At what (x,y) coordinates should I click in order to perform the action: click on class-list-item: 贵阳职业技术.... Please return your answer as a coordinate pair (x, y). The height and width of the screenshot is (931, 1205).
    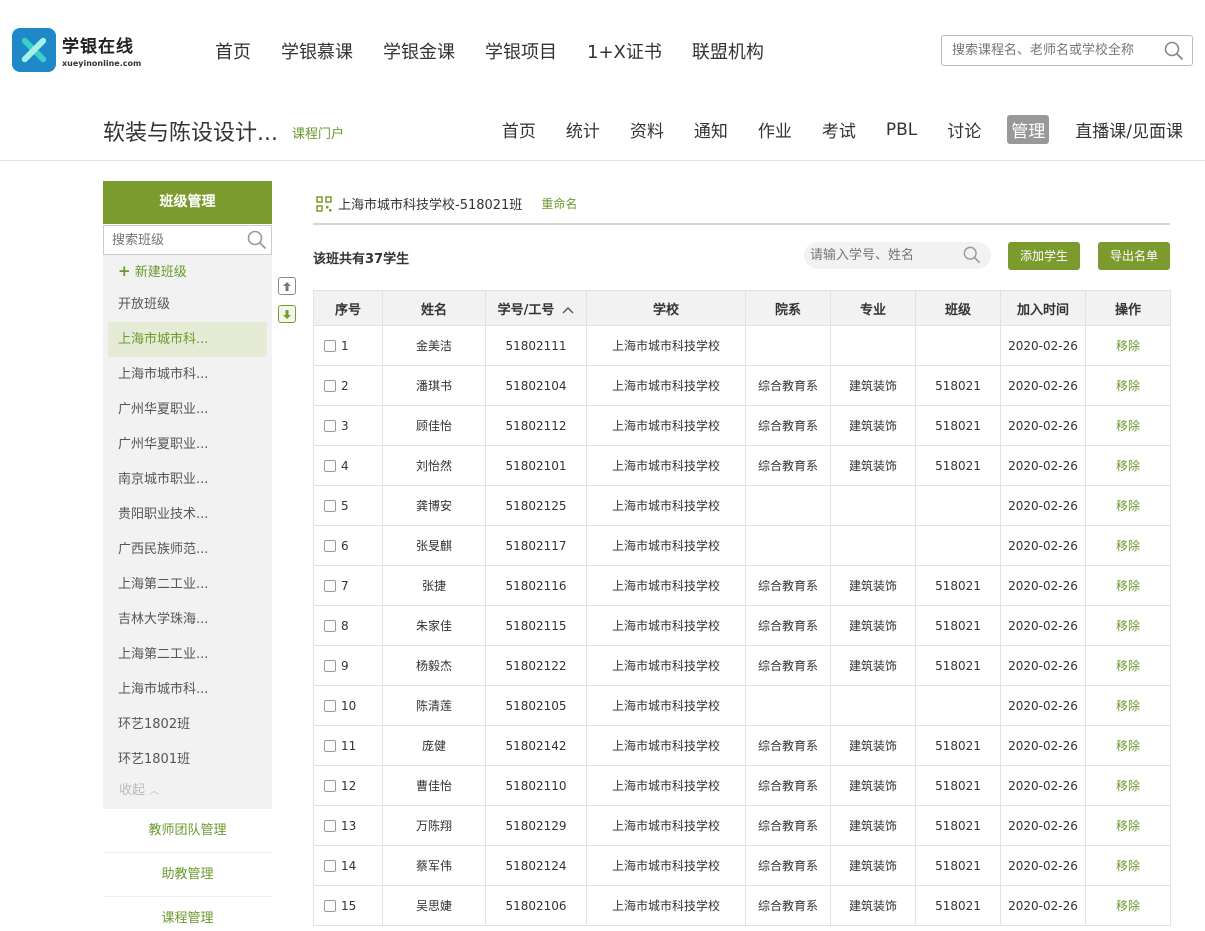
    Looking at the image, I should click on (187, 514).